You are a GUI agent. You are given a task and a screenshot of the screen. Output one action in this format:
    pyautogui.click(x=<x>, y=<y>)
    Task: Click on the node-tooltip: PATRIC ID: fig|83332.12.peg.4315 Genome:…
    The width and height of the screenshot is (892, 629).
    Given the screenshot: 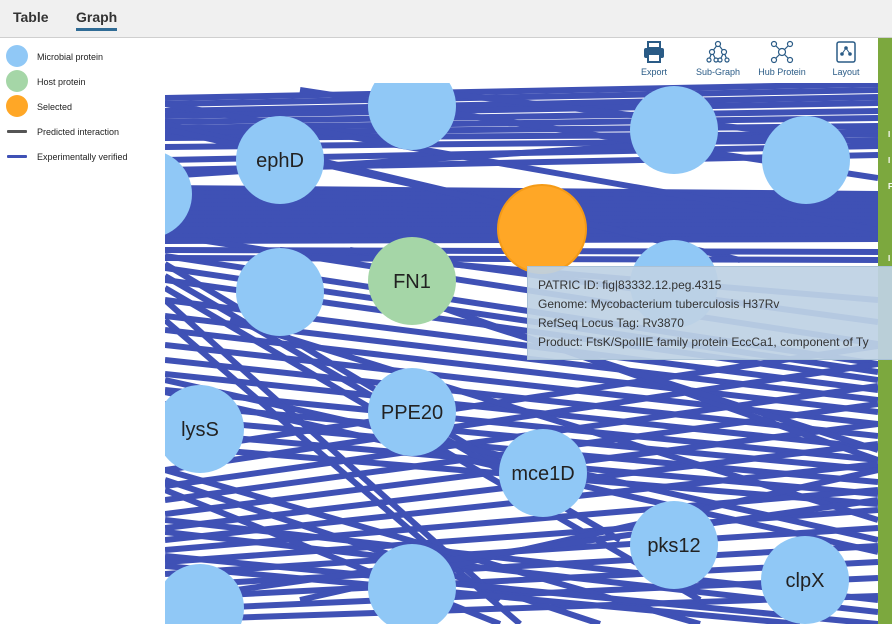 What is the action you would take?
    pyautogui.click(x=709, y=313)
    